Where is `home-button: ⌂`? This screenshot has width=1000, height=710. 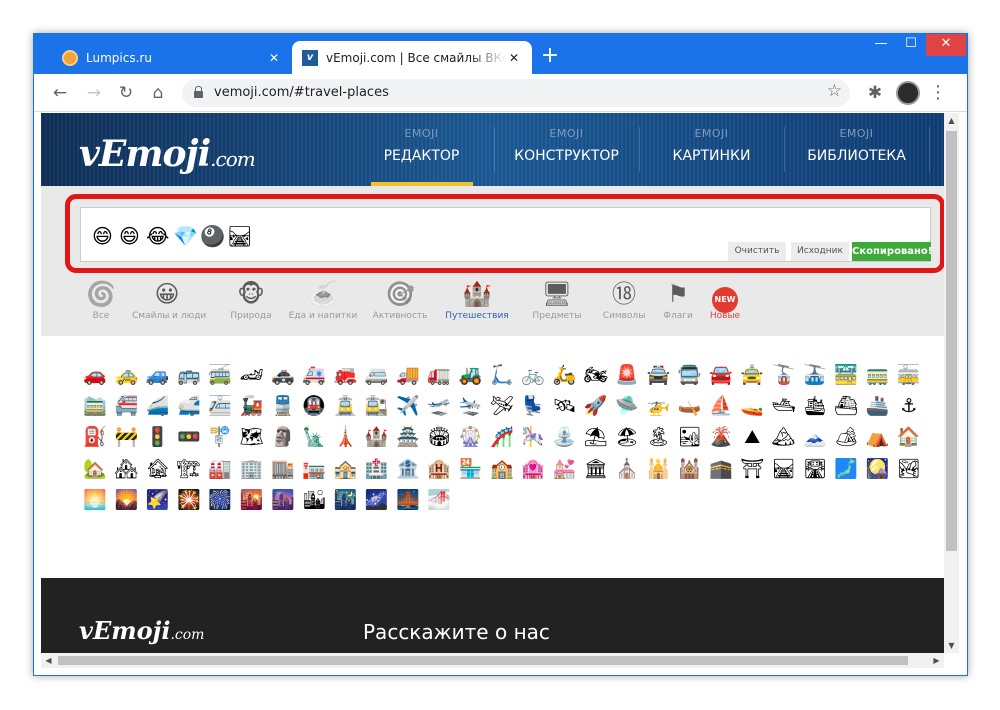
home-button: ⌂ is located at coordinates (158, 93).